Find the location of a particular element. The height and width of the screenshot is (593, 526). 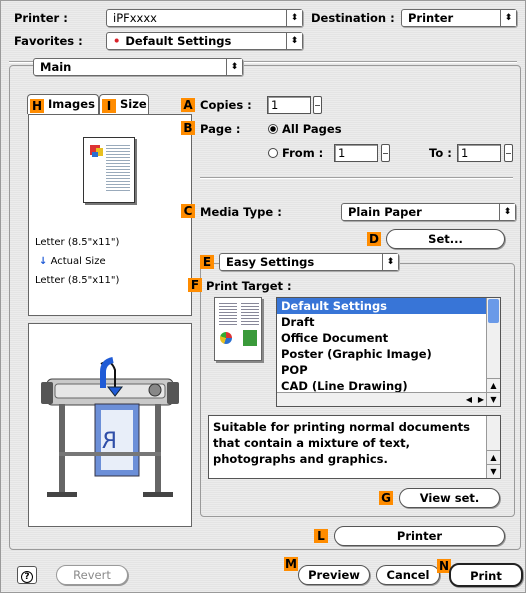

media-type-label: Media Type : is located at coordinates (241, 212).